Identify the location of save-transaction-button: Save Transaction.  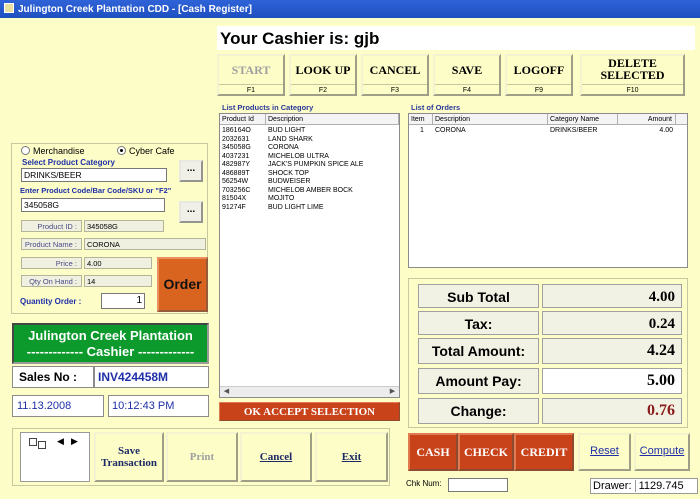
(129, 457).